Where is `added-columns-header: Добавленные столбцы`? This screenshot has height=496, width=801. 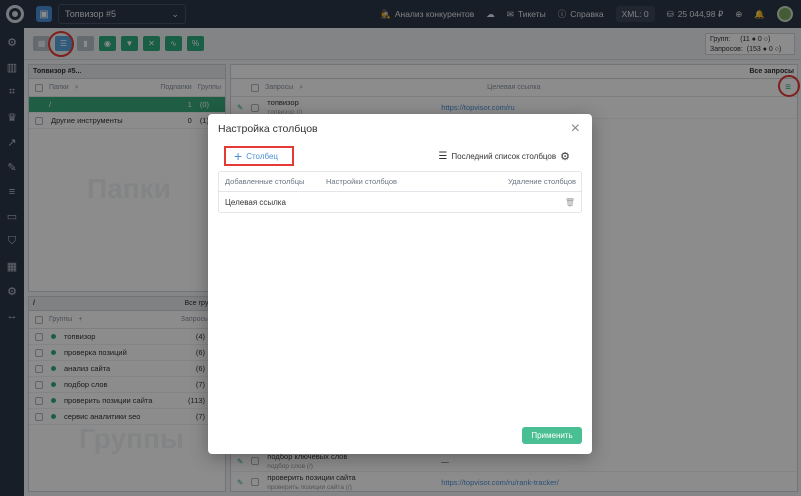
added-columns-header: Добавленные столбцы is located at coordinates (265, 181).